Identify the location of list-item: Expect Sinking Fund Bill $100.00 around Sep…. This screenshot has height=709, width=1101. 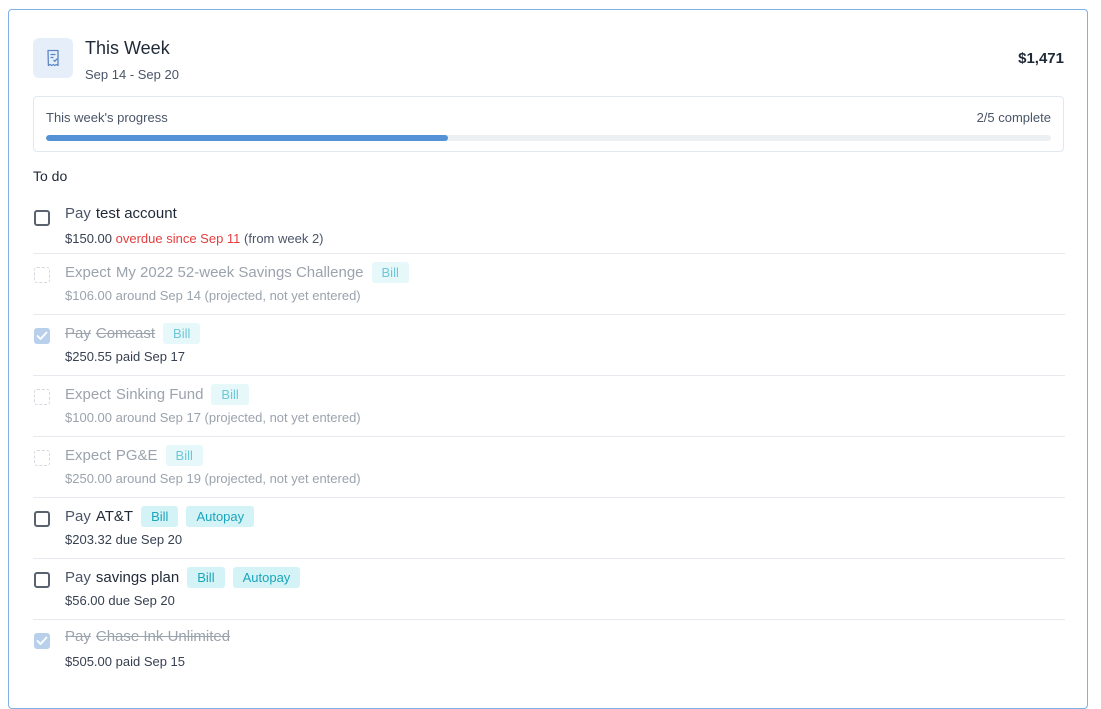
(549, 406).